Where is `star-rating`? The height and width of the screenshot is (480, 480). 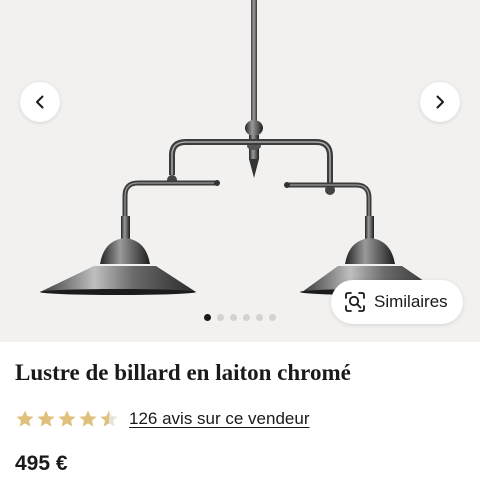 star-rating is located at coordinates (67, 419).